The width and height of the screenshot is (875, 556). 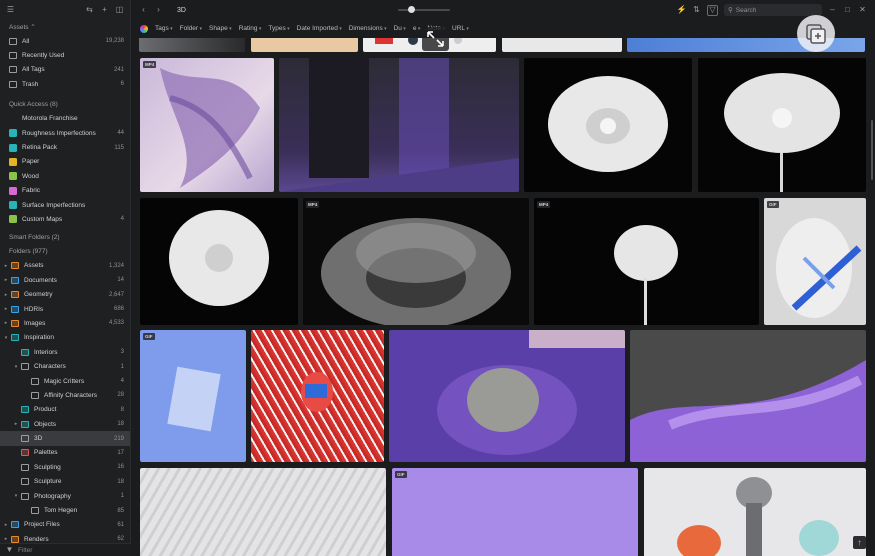 I want to click on filter-icon: ▽, so click(x=712, y=10).